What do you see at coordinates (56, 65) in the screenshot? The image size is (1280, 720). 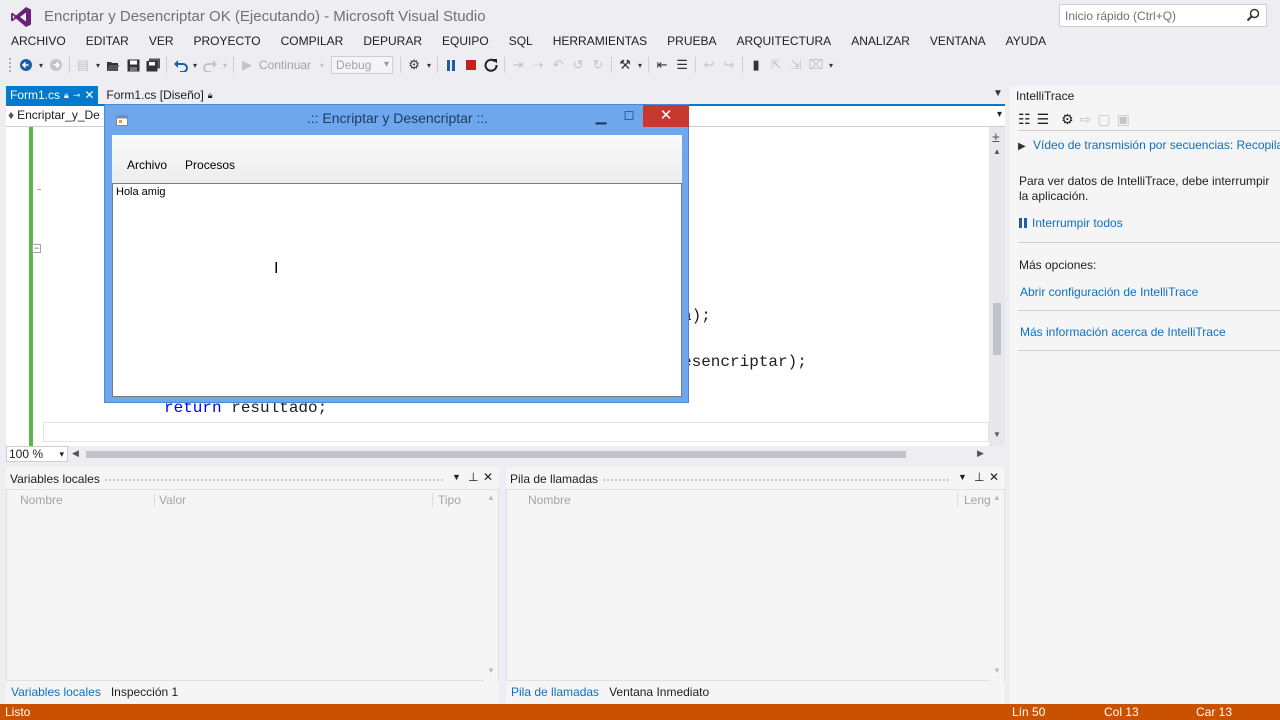 I see `forward-icon` at bounding box center [56, 65].